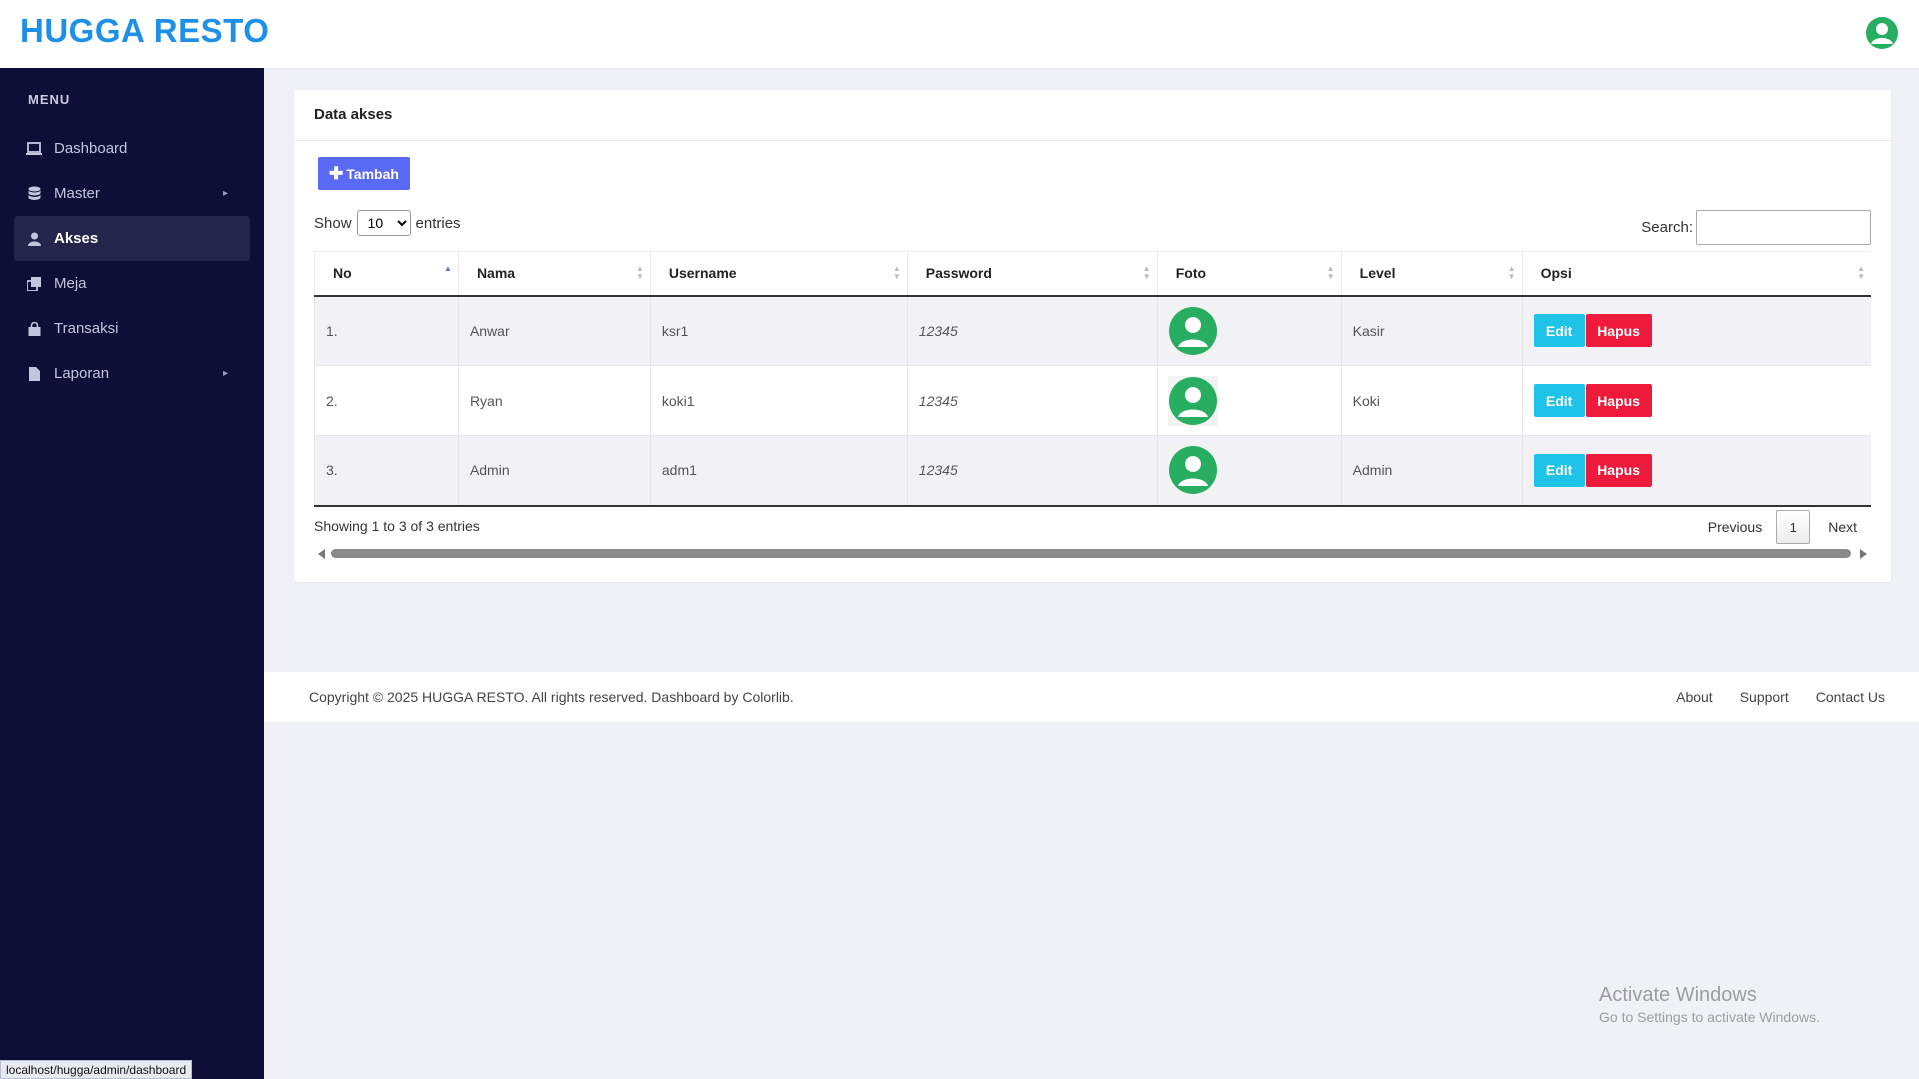 This screenshot has width=1919, height=1079. What do you see at coordinates (554, 471) in the screenshot?
I see `cell-nama: Admin` at bounding box center [554, 471].